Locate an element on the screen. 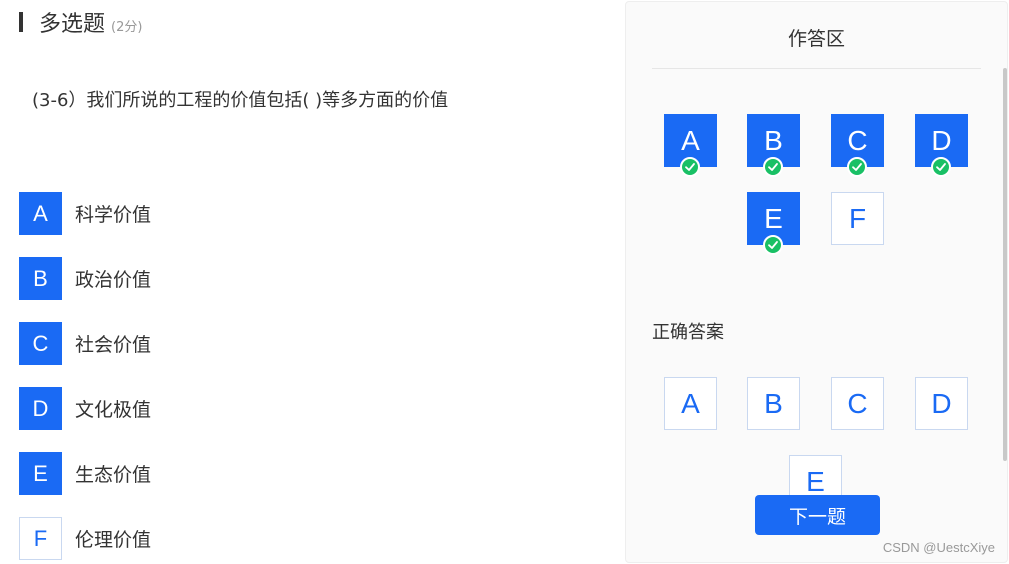 The image size is (1009, 564). option-e: E 生态价值 is located at coordinates (169, 473).